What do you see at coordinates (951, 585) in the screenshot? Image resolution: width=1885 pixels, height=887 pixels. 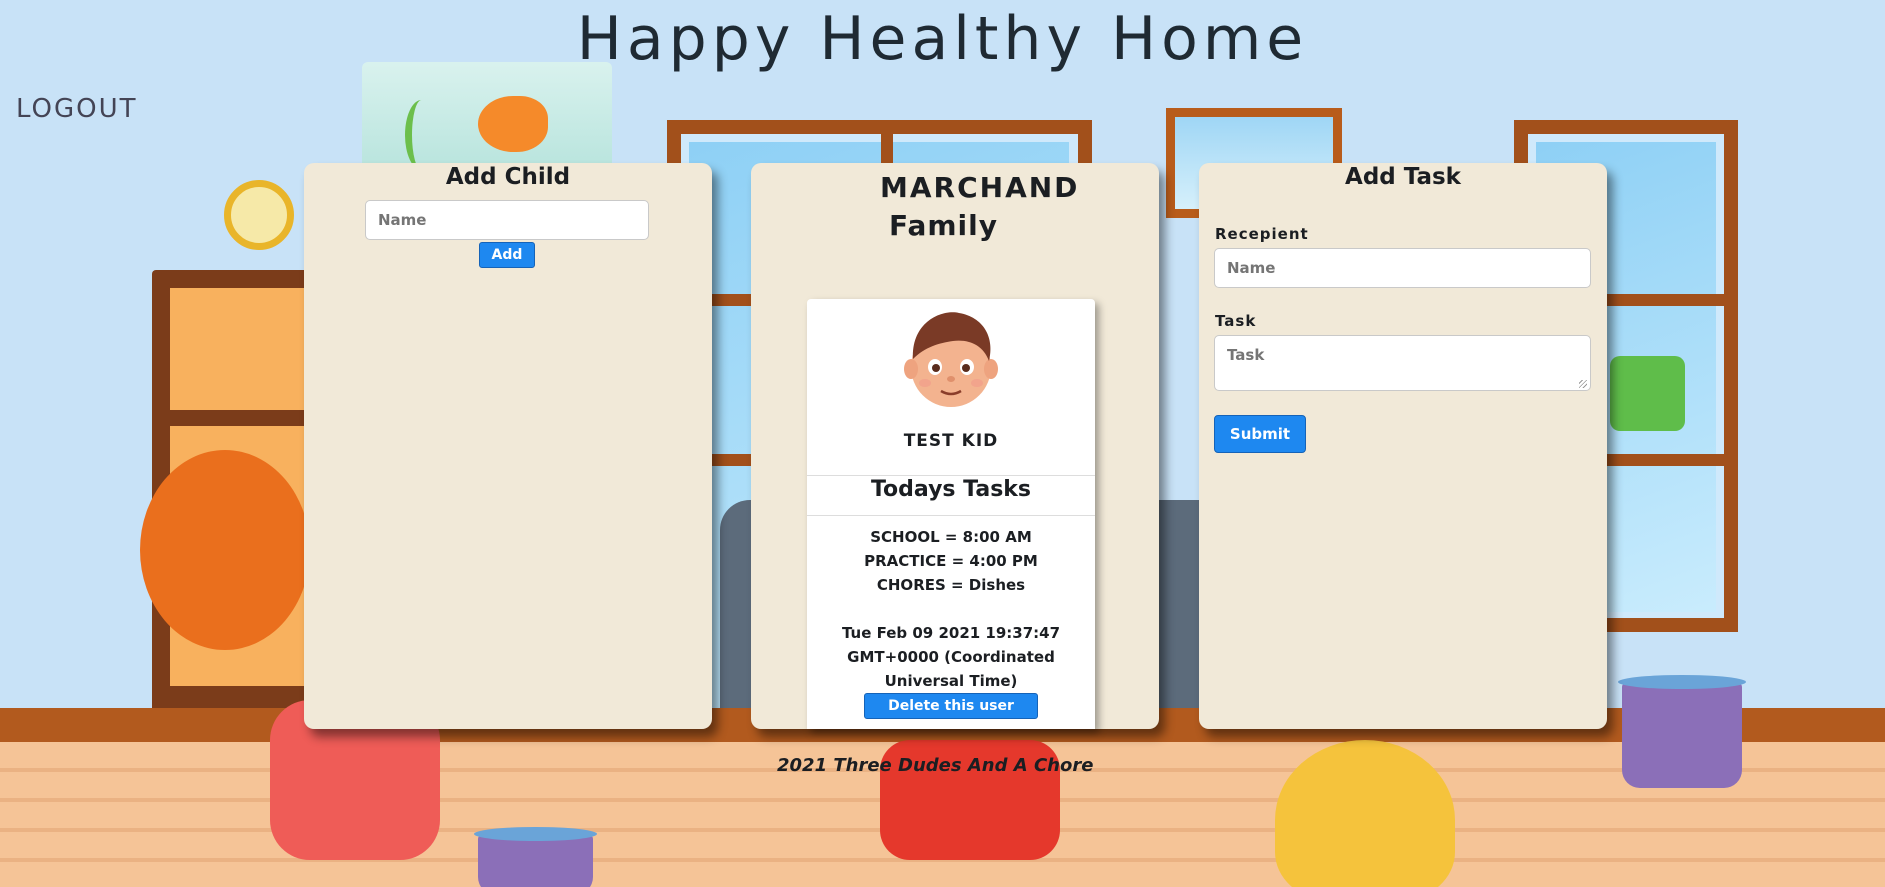 I see `task-item: CHORES = Dishes` at bounding box center [951, 585].